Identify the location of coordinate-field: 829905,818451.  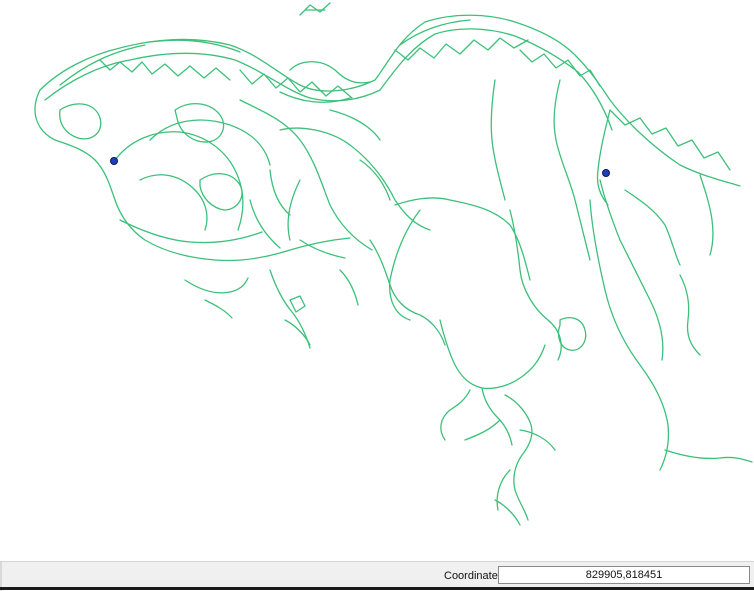
(624, 575).